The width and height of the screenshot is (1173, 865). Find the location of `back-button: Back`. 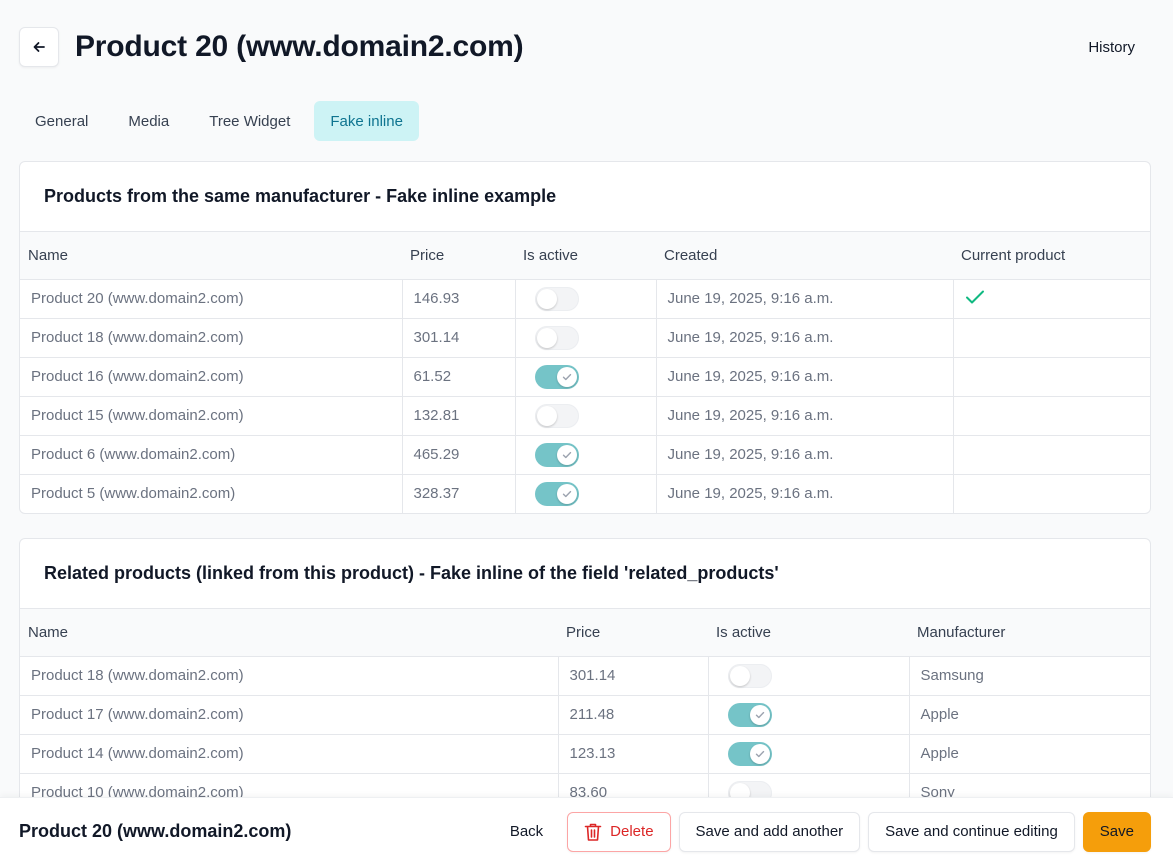

back-button: Back is located at coordinates (526, 832).